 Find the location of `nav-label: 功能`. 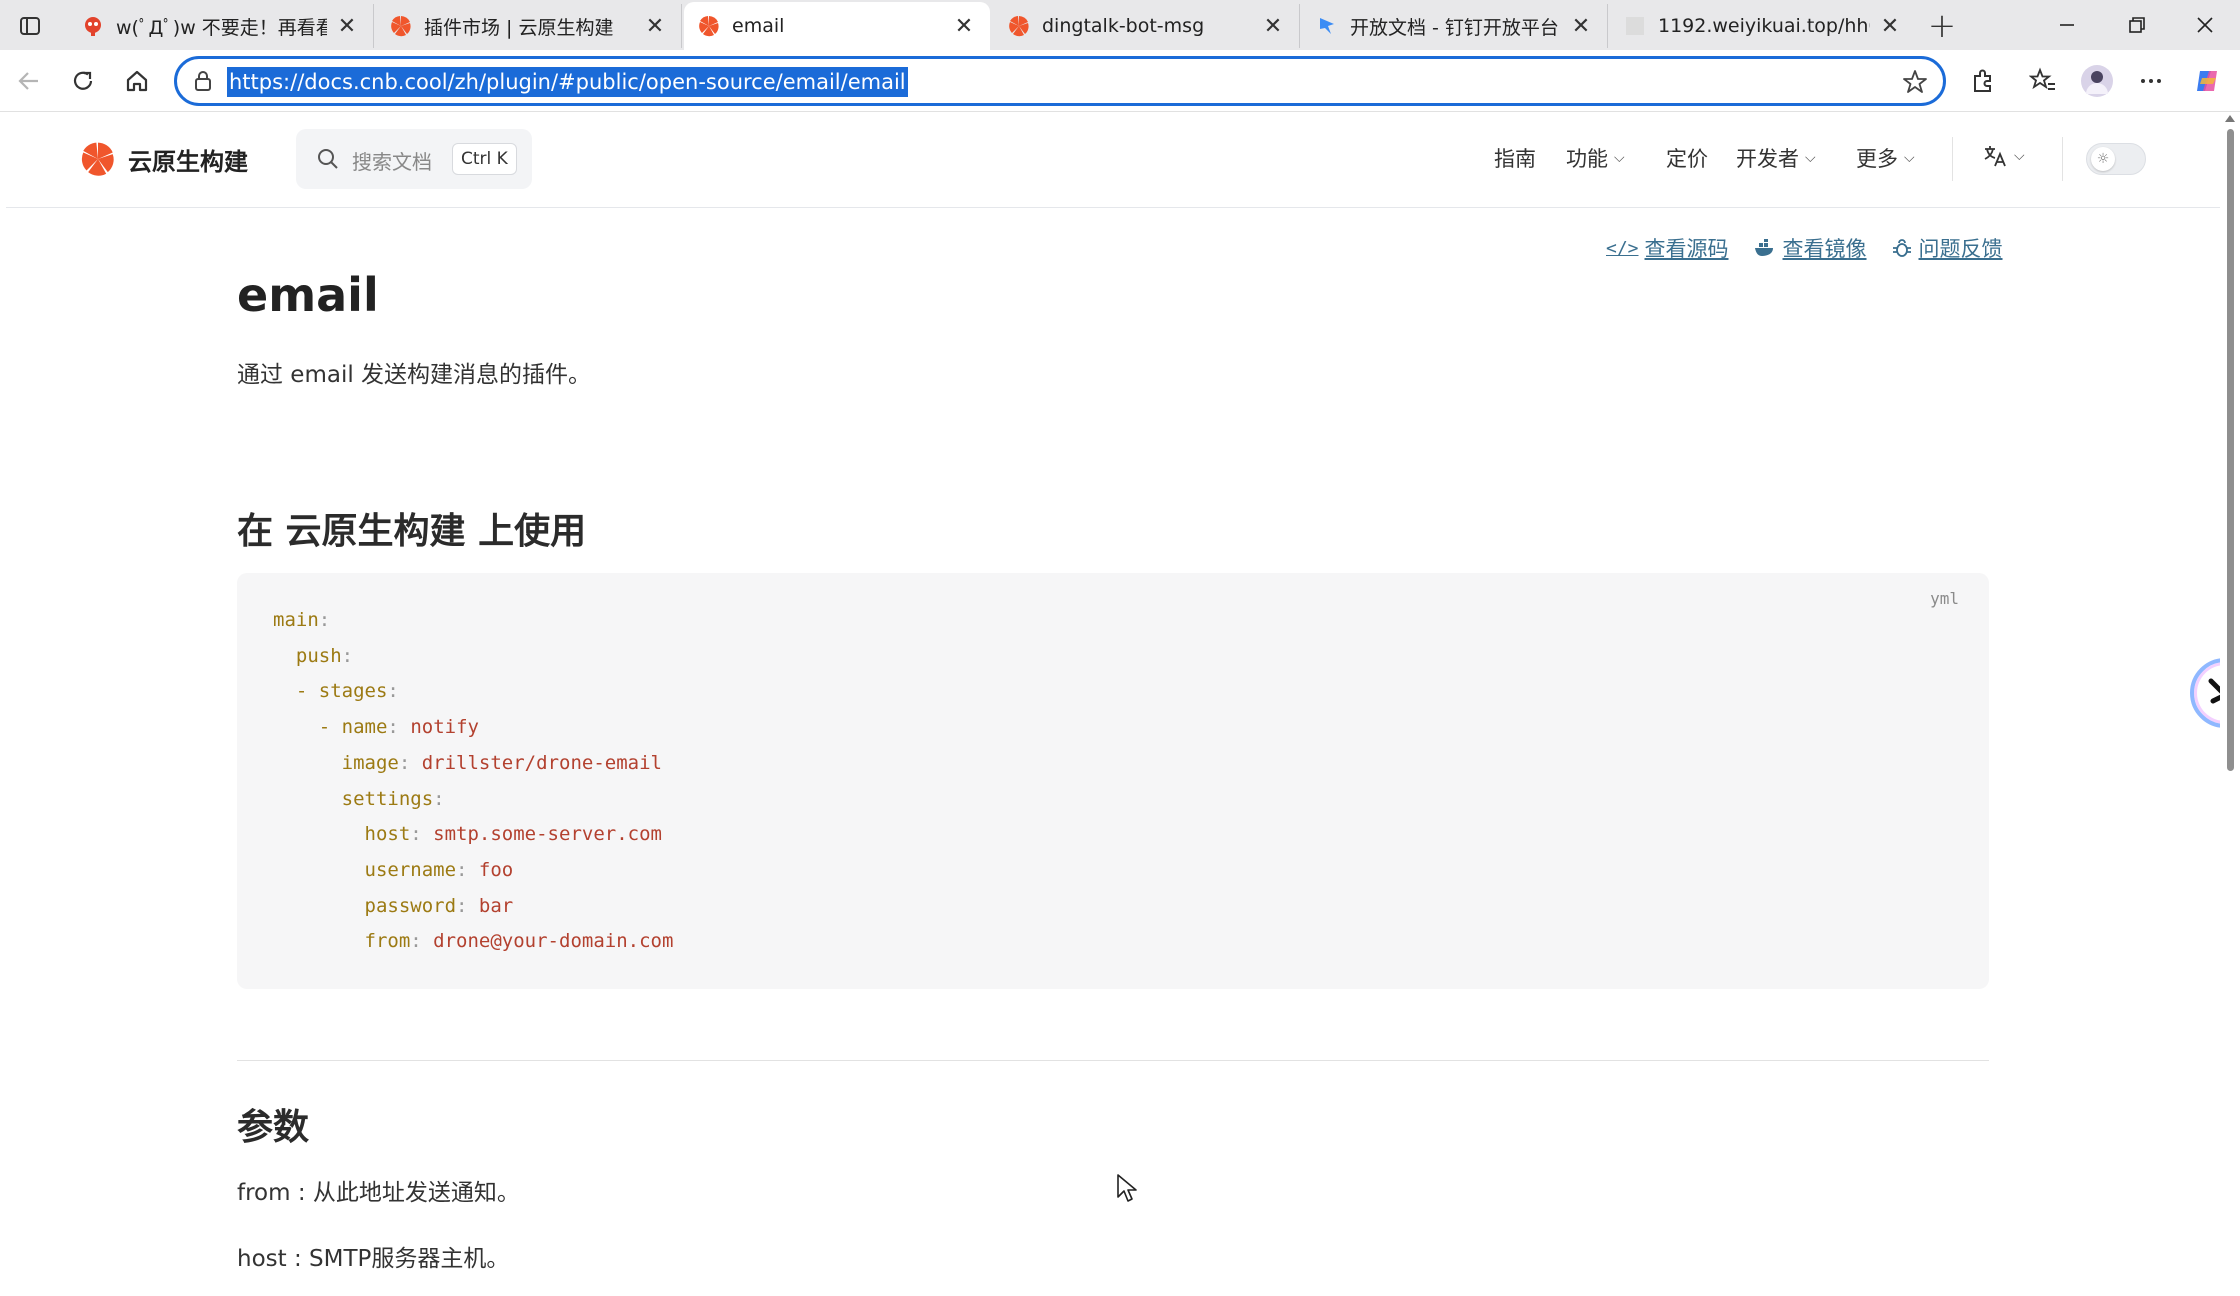

nav-label: 功能 is located at coordinates (1587, 159).